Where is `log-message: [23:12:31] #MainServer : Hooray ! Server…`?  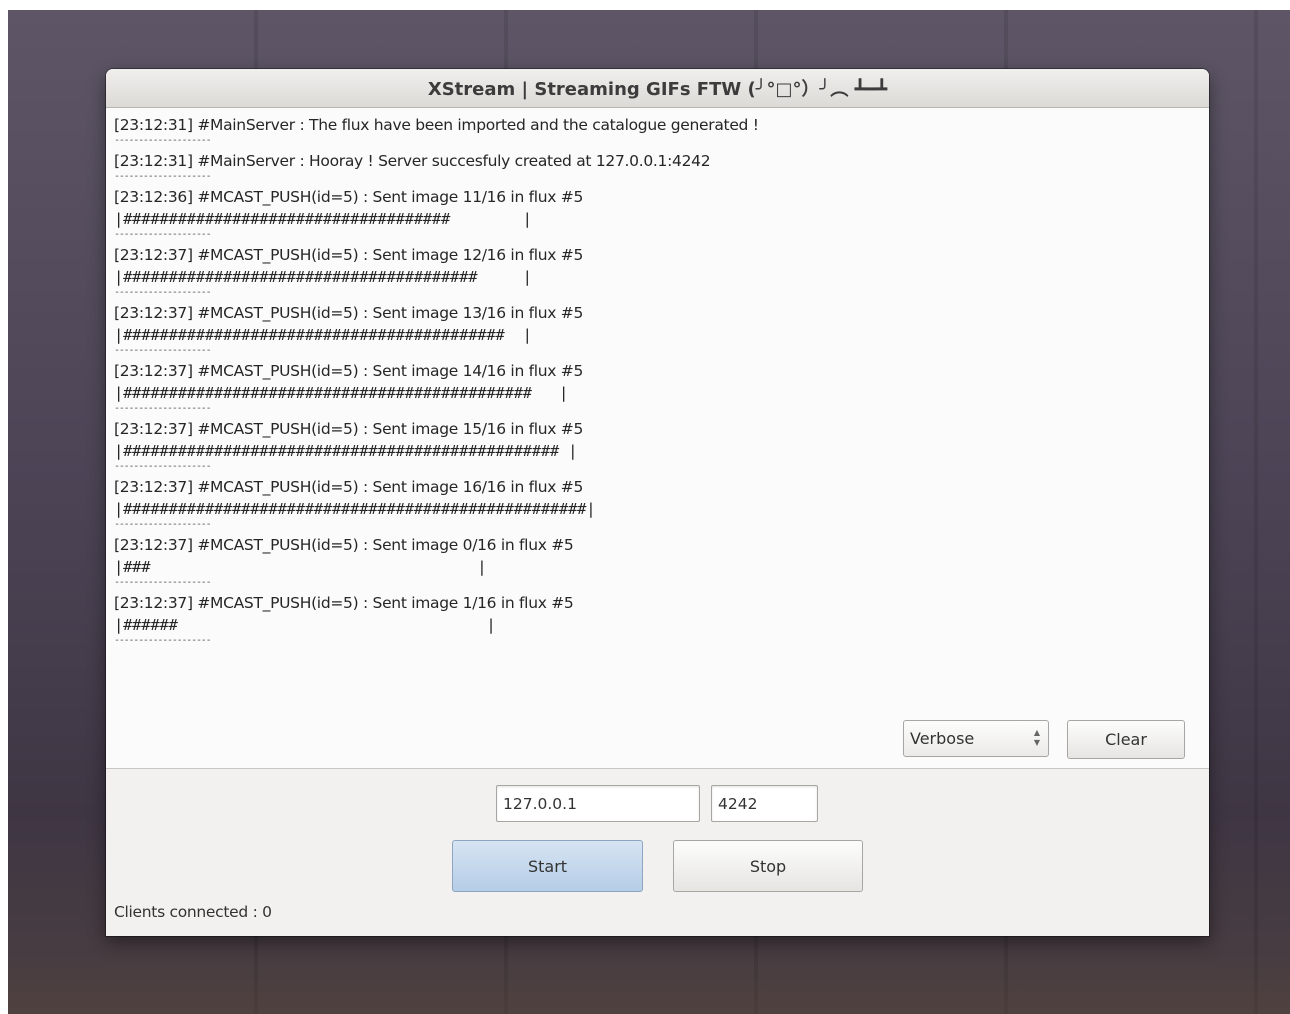 log-message: [23:12:31] #MainServer : Hooray ! Server… is located at coordinates (412, 161).